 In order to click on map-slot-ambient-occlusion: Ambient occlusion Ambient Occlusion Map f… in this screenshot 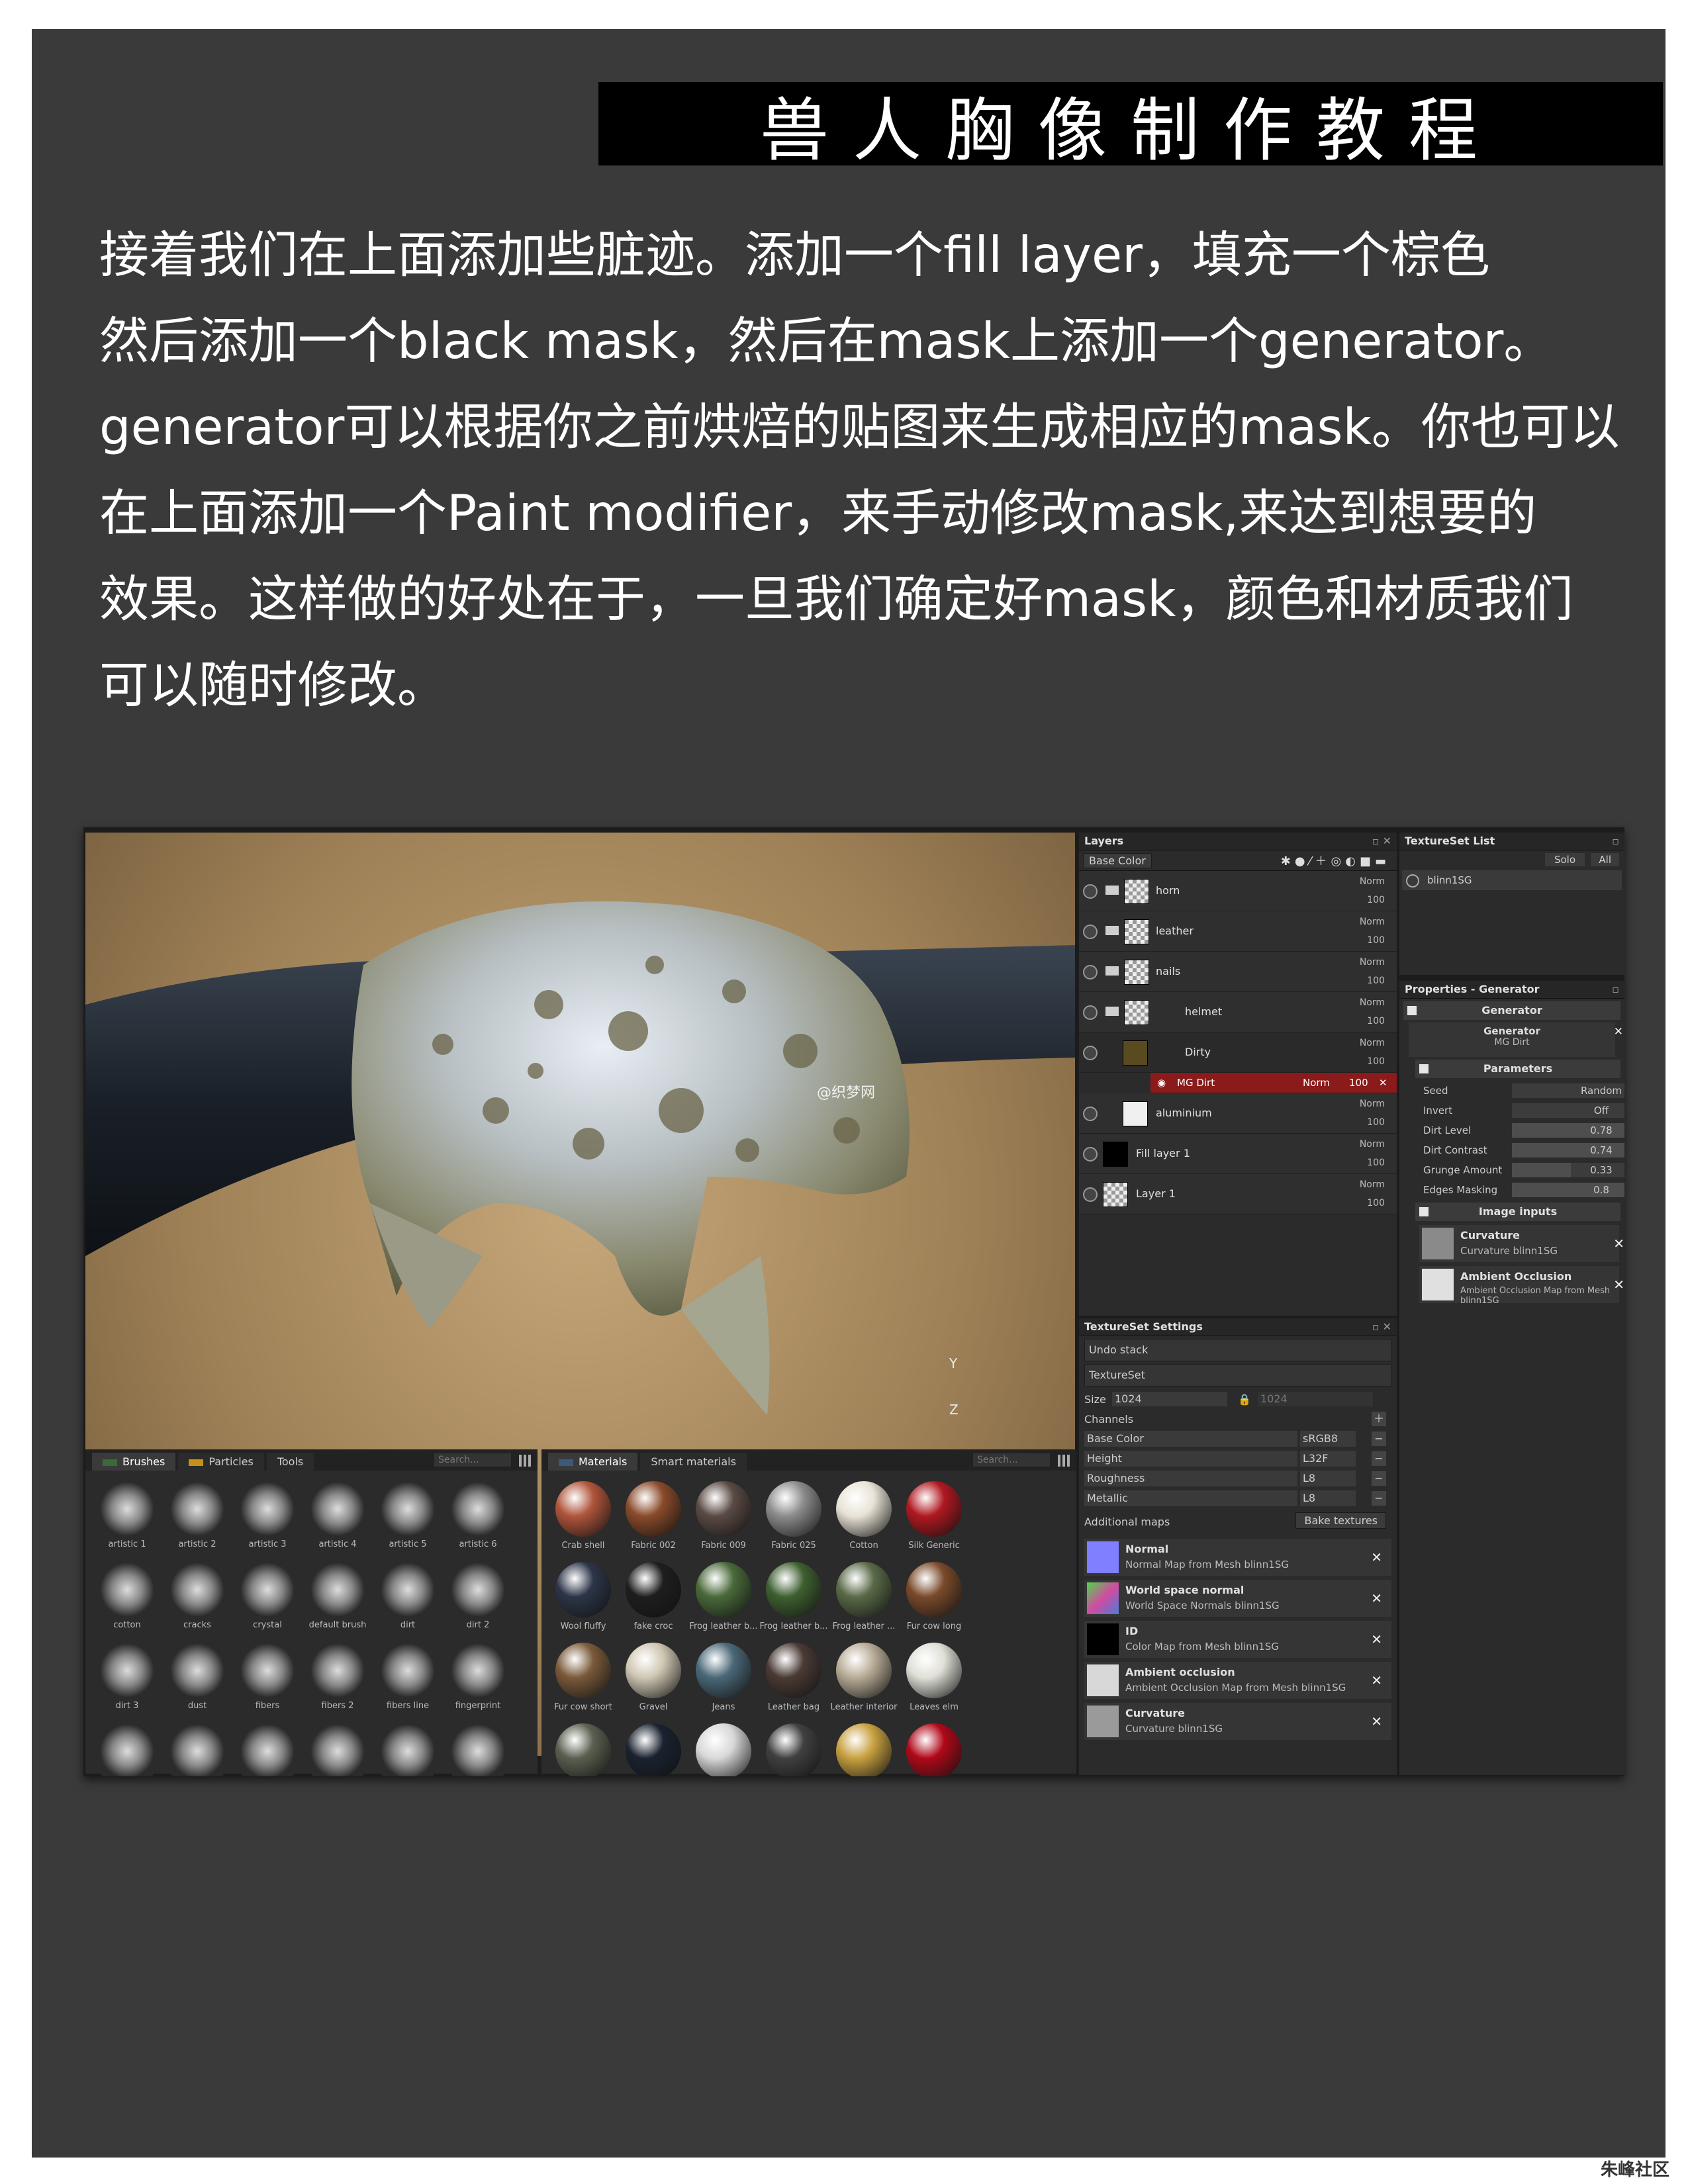, I will do `click(1237, 1681)`.